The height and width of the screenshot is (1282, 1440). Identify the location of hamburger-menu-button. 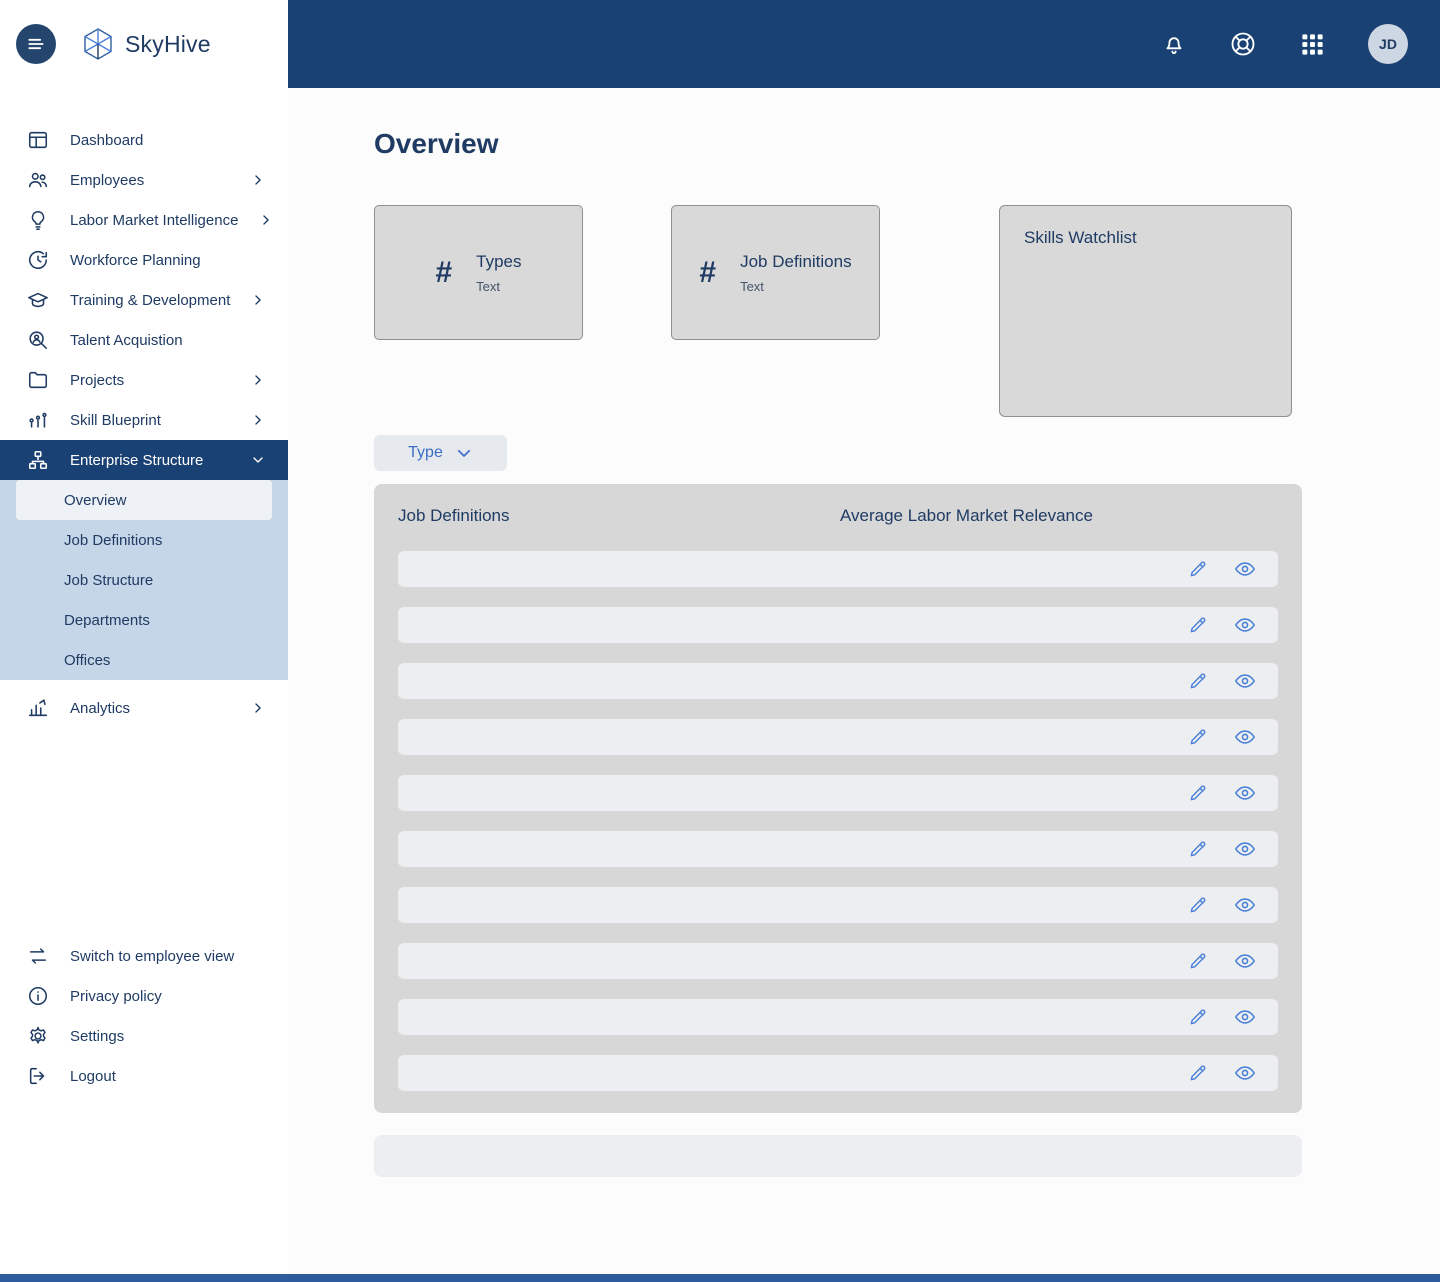
(36, 44).